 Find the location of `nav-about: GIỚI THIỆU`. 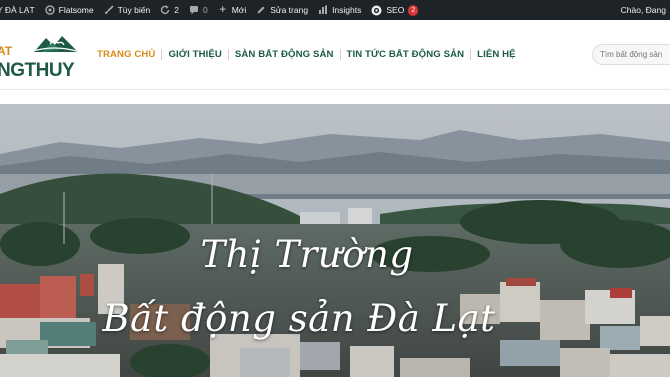

nav-about: GIỚI THIỆU is located at coordinates (194, 54).